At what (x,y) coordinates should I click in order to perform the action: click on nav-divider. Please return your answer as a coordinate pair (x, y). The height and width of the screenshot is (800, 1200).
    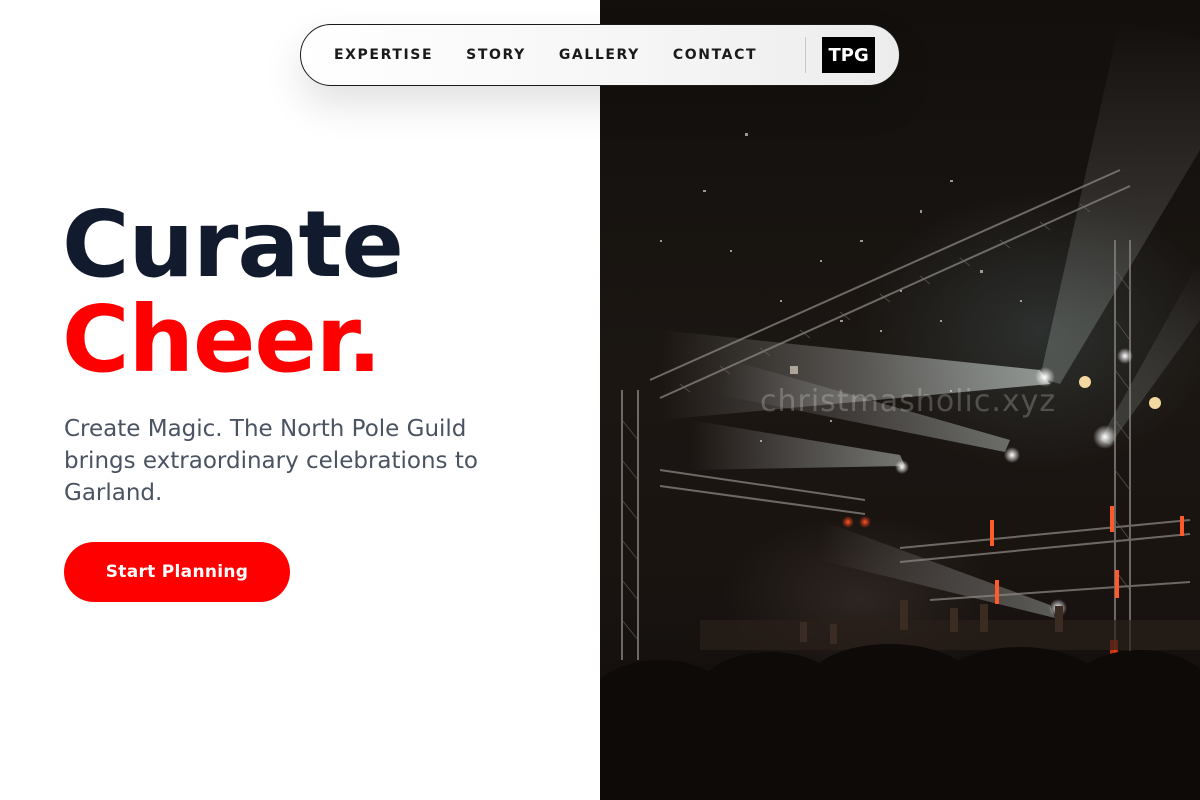
    Looking at the image, I should click on (806, 55).